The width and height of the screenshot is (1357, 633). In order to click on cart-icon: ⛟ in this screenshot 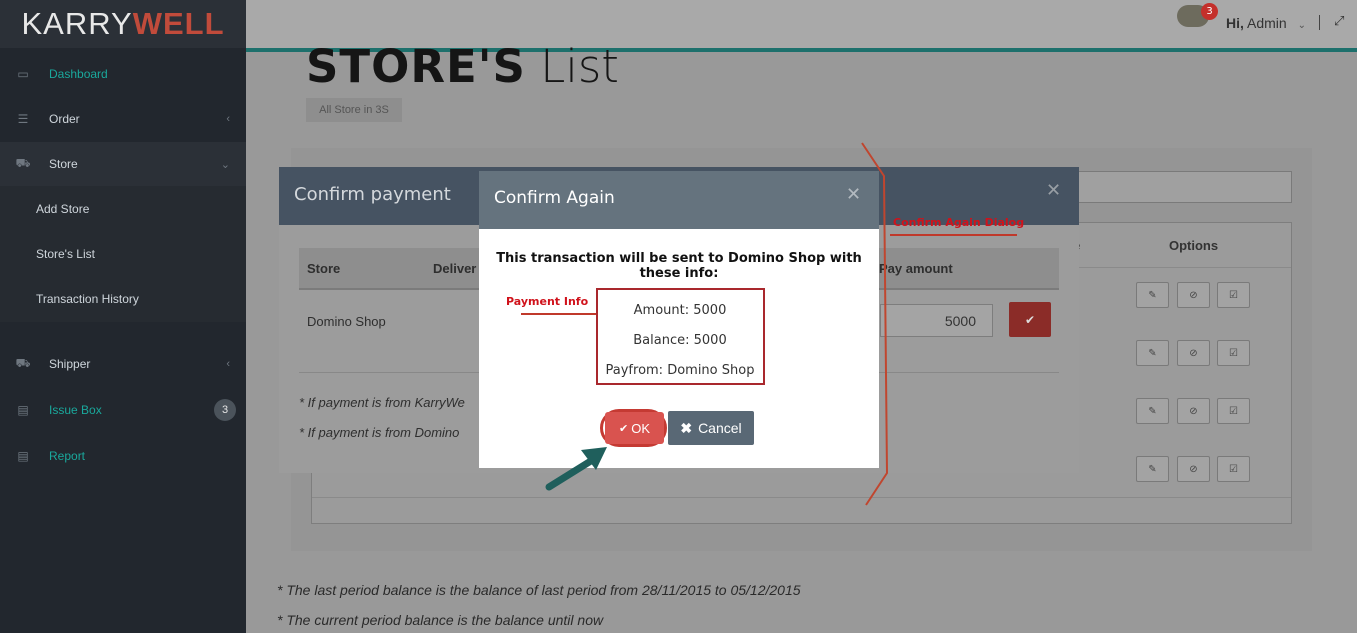, I will do `click(23, 163)`.